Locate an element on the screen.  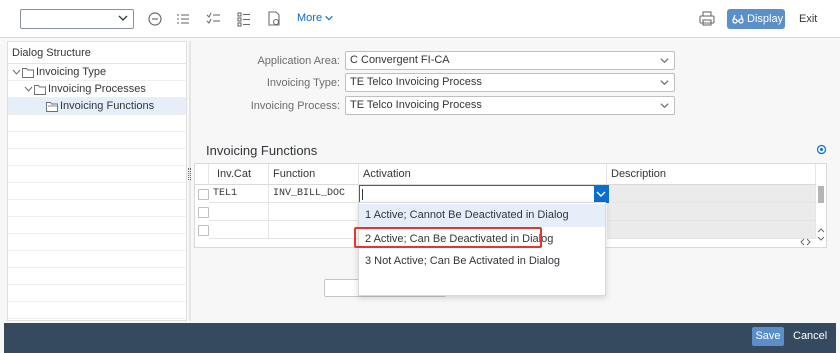
invoicing-type-select: TE Telco Invoicing Process is located at coordinates (510, 82).